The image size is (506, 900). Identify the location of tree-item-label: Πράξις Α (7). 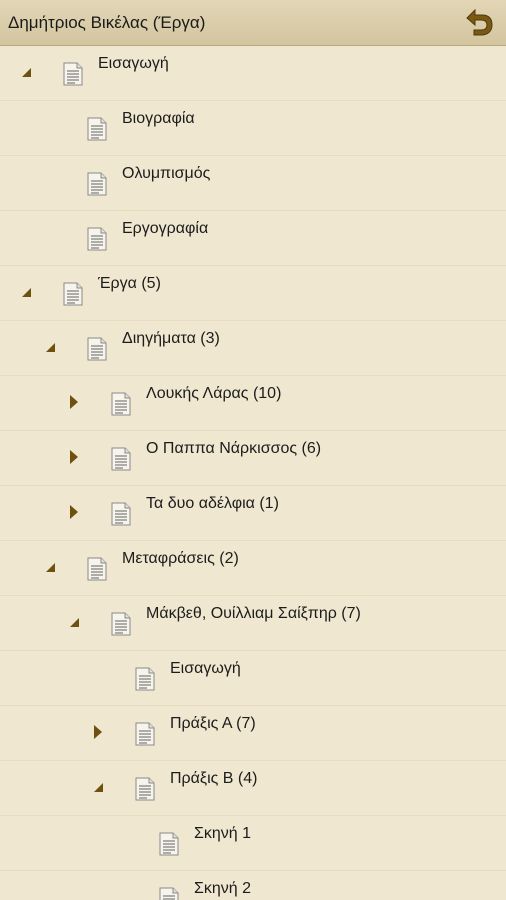
(213, 723).